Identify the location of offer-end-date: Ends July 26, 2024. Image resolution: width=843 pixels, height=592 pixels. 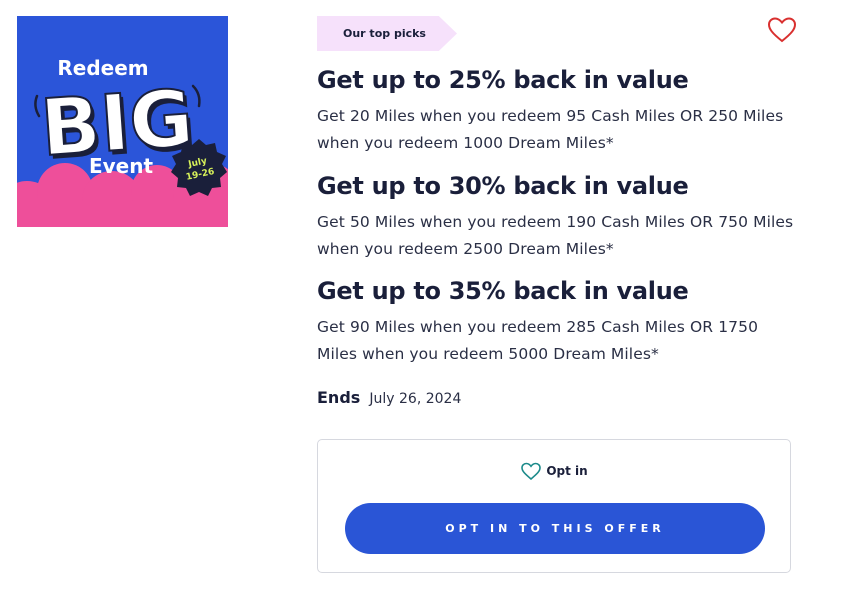
(389, 397).